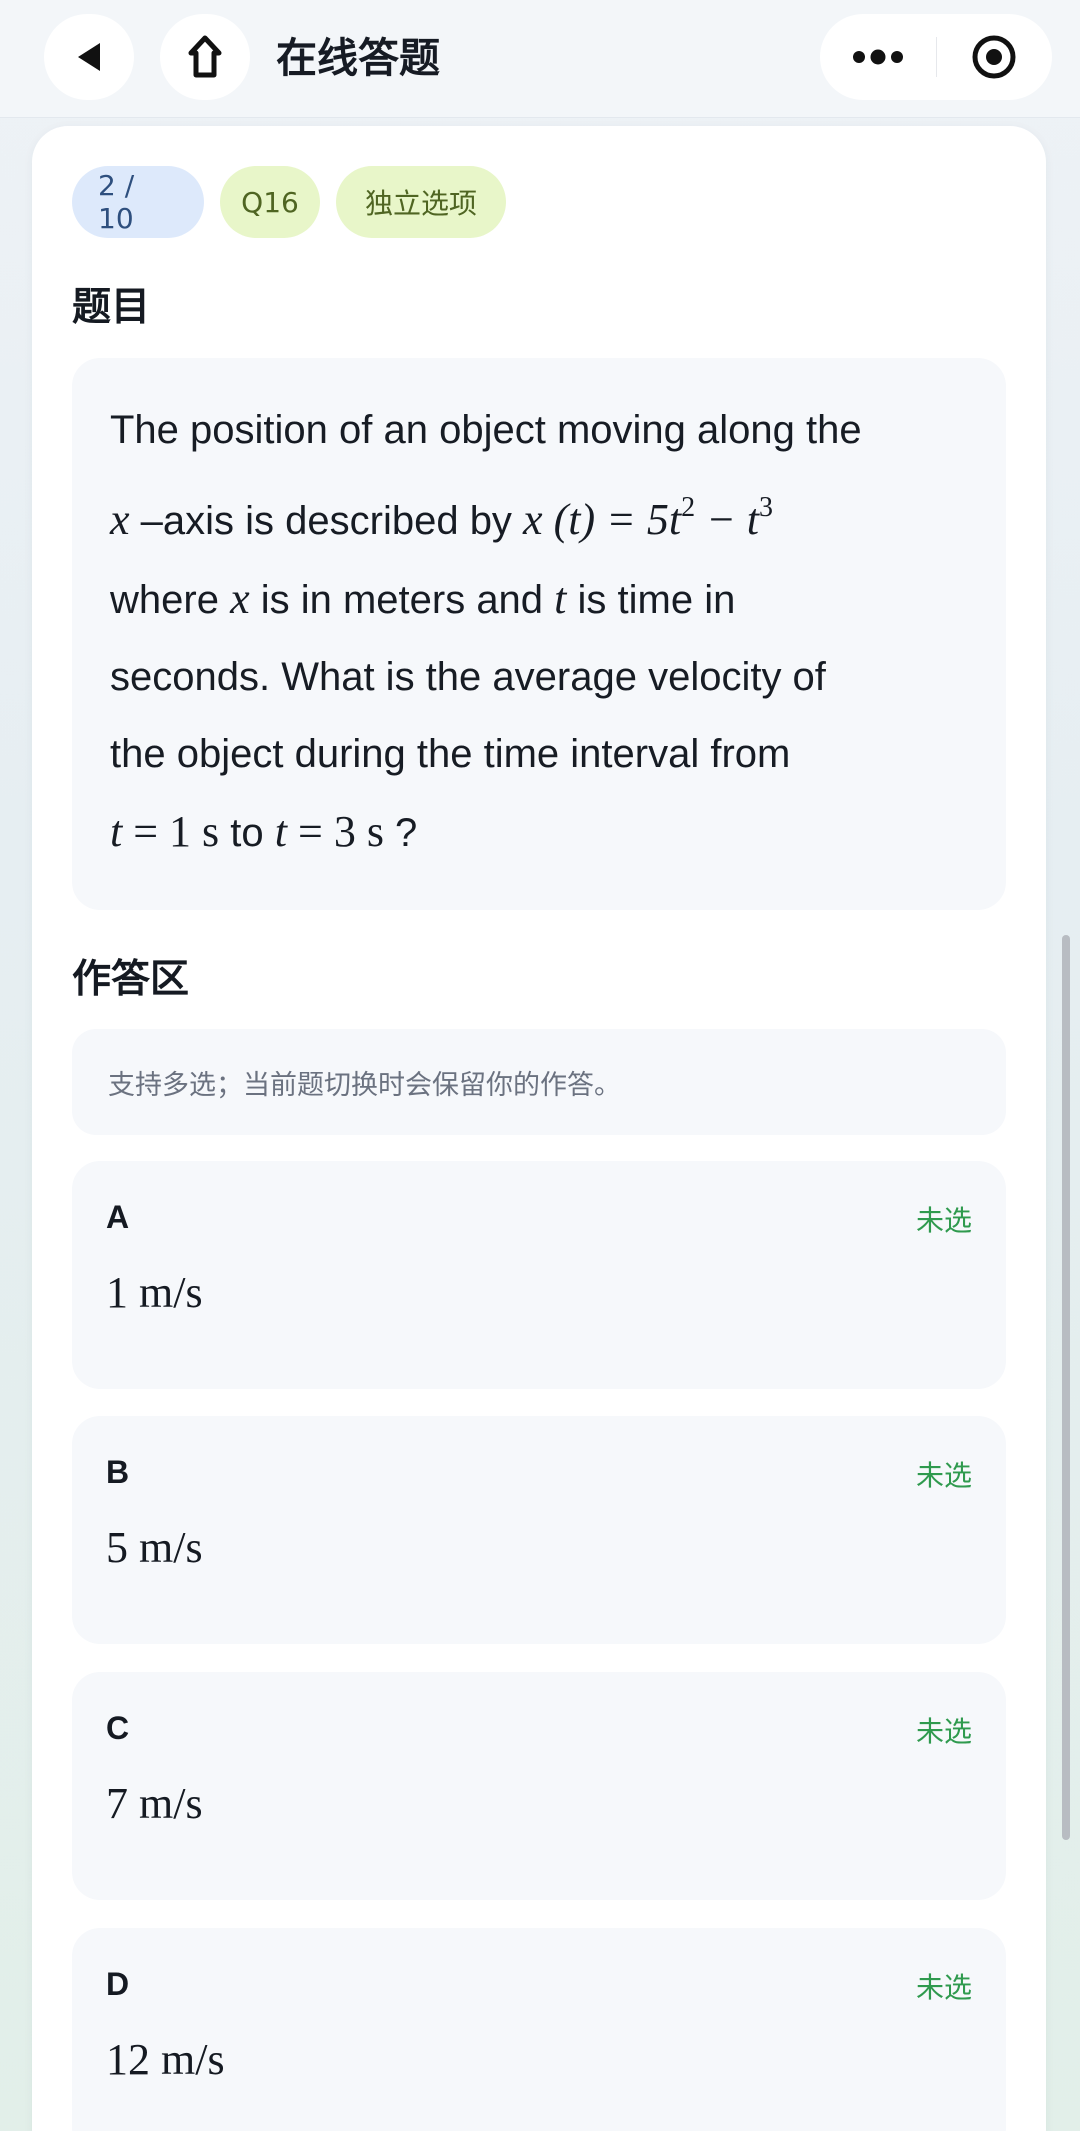 The image size is (1080, 2131). Describe the element at coordinates (118, 1217) in the screenshot. I see `option-letter: A` at that location.